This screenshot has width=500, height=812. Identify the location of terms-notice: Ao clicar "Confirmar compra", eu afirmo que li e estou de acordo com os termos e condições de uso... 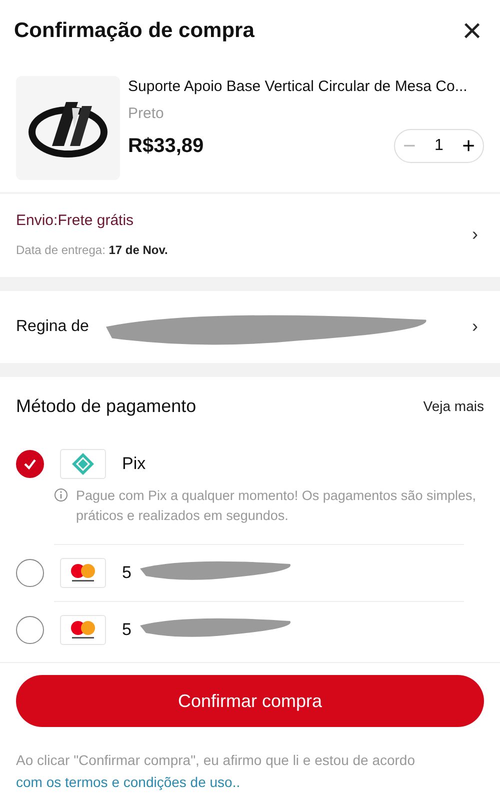
(216, 771).